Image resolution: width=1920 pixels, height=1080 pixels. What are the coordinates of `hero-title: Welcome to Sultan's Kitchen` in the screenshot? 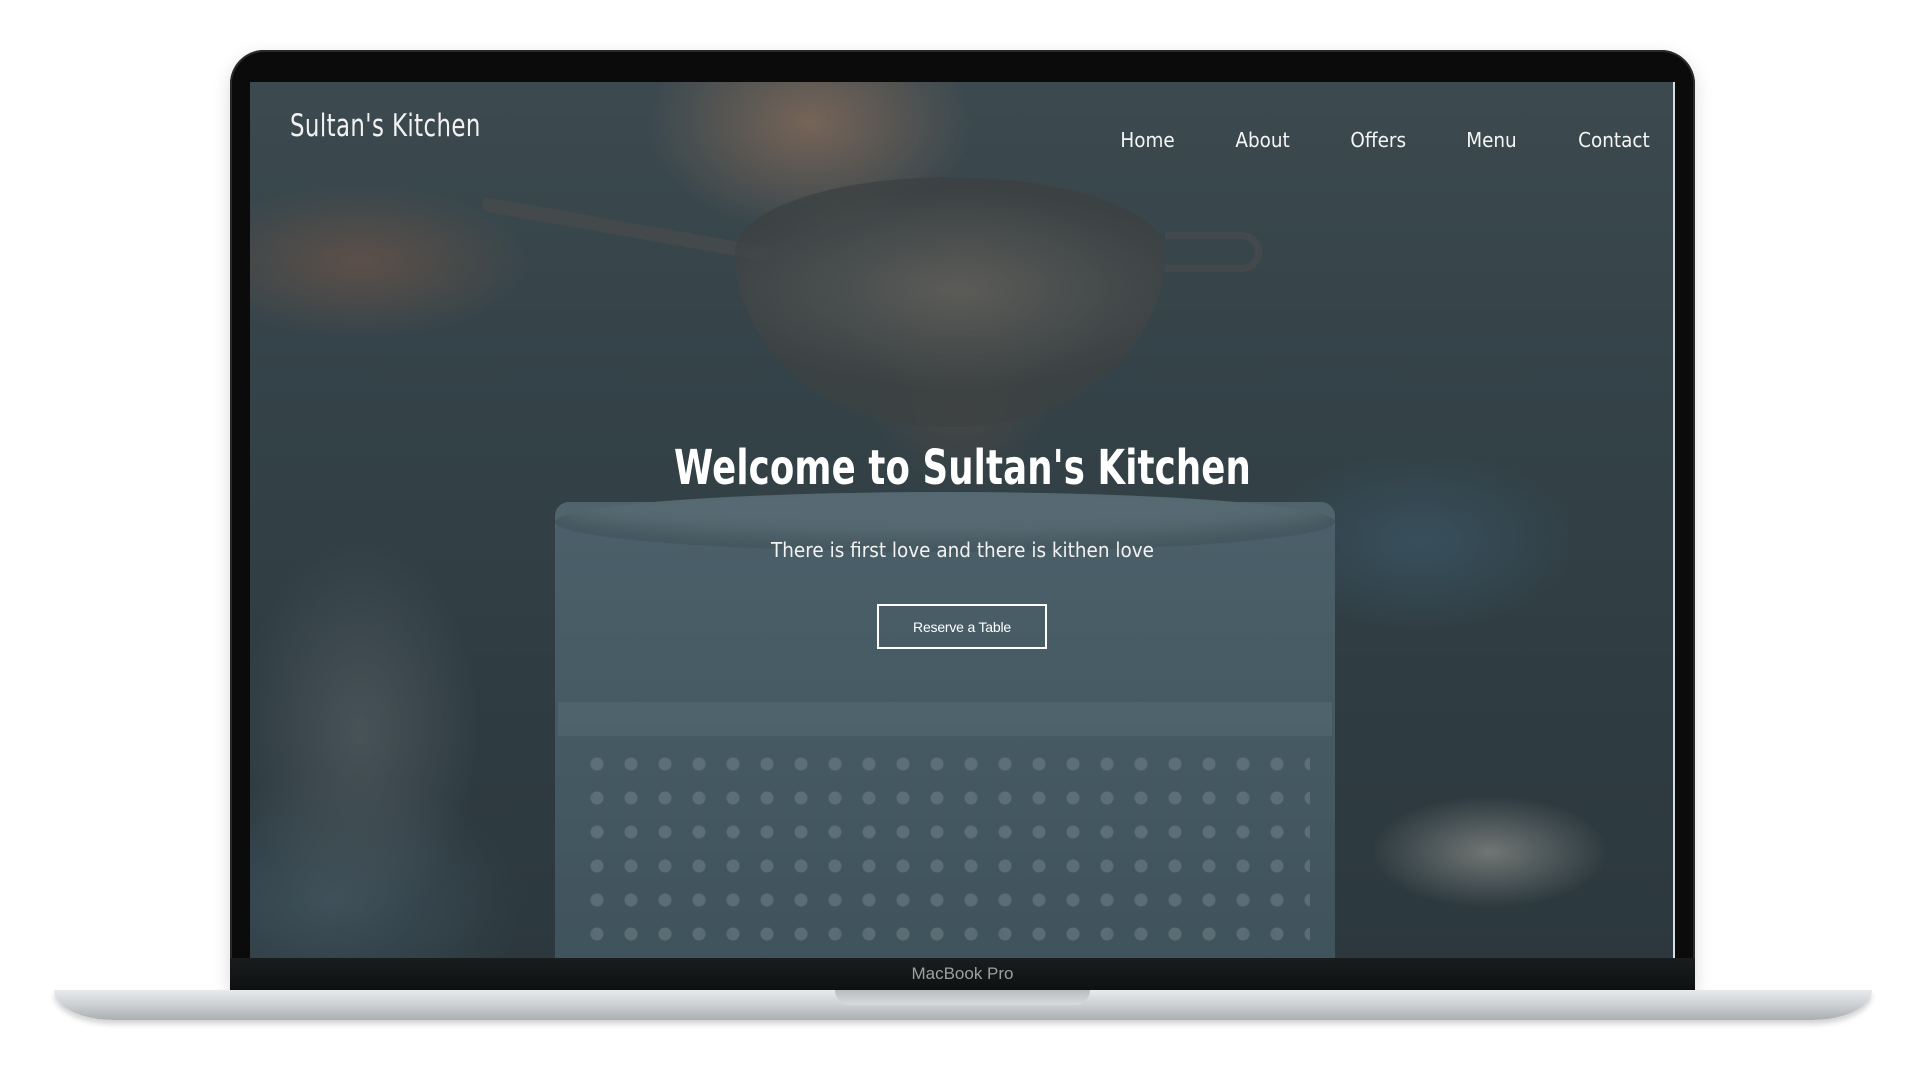 It's located at (962, 468).